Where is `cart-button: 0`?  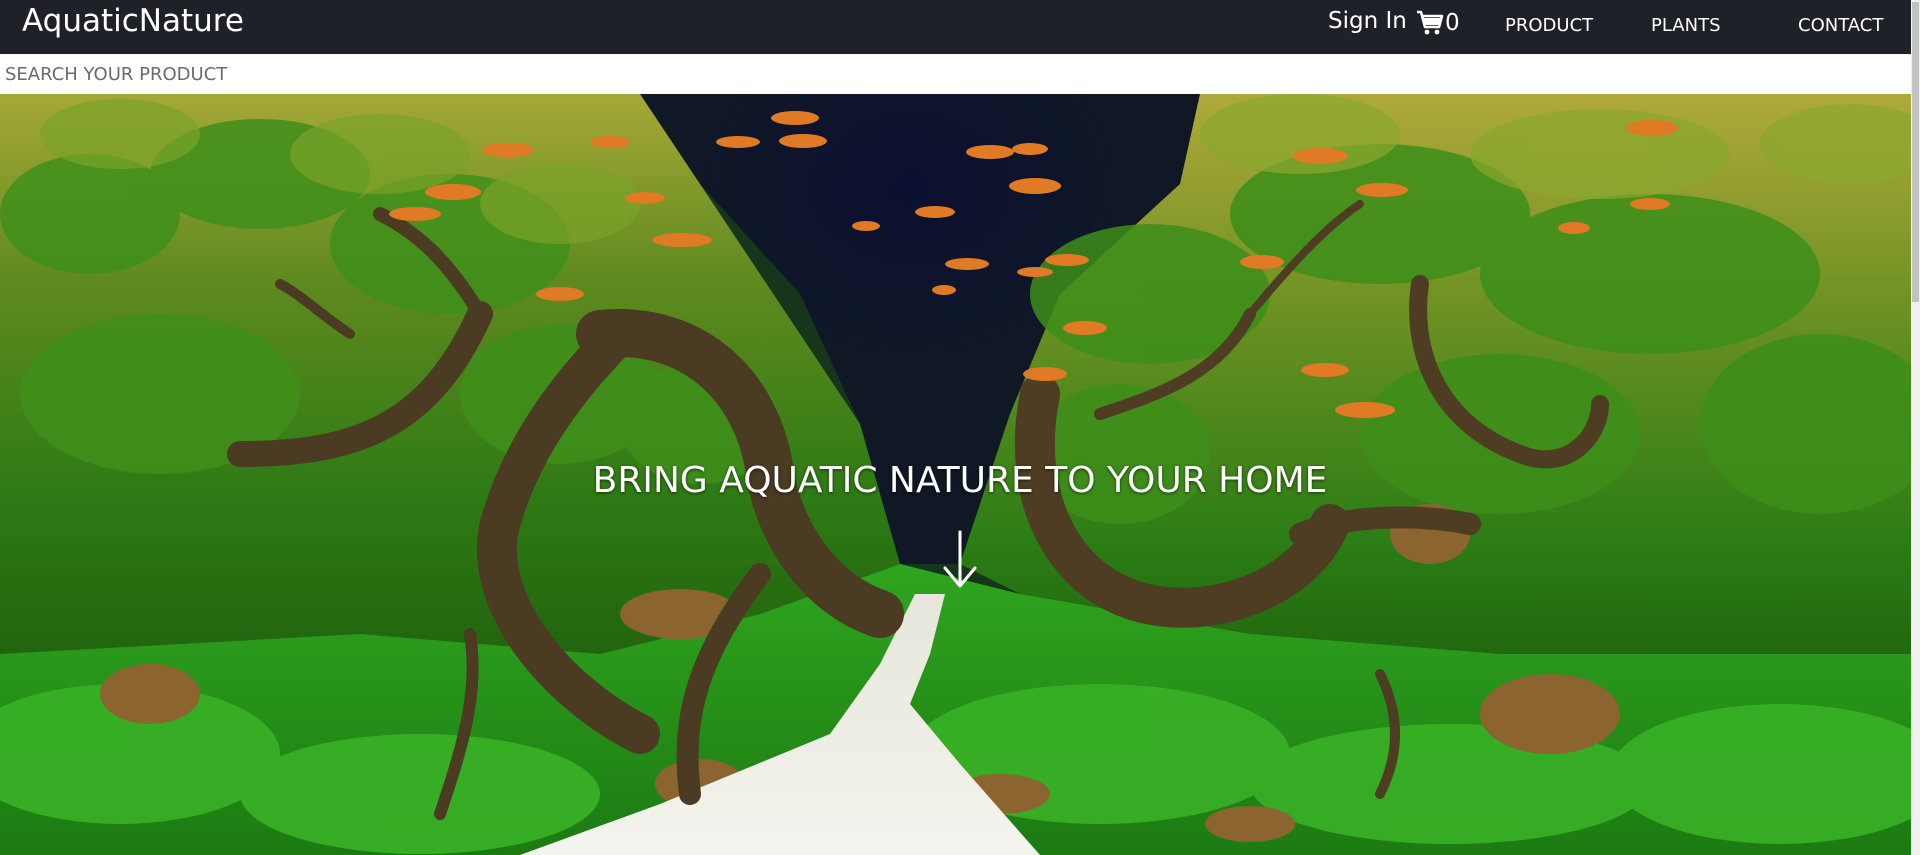
cart-button: 0 is located at coordinates (1438, 23).